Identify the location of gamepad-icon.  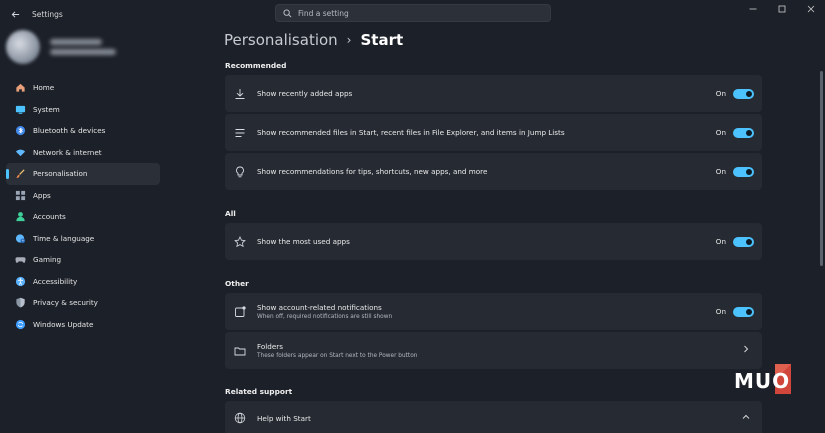
(20, 259).